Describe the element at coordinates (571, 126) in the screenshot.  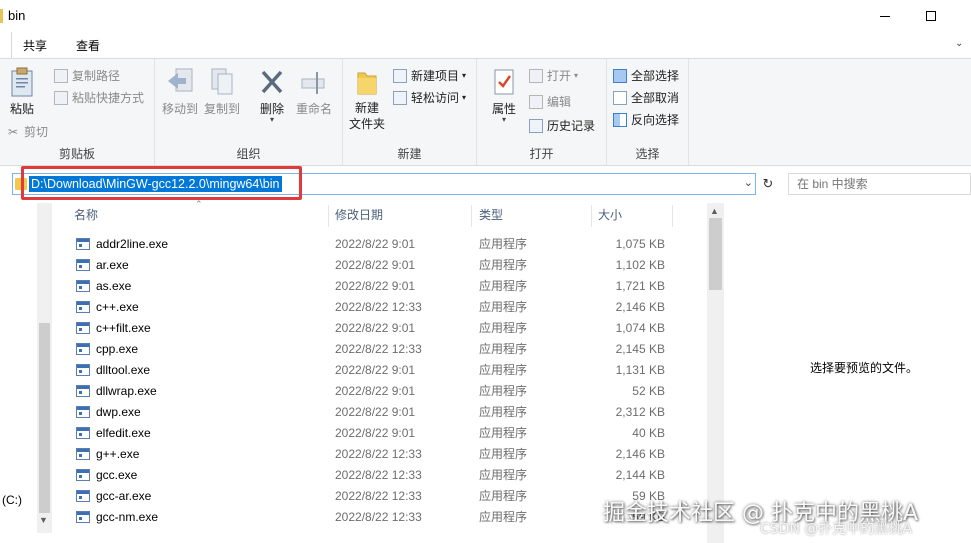
I see `history-label: 历史记录` at that location.